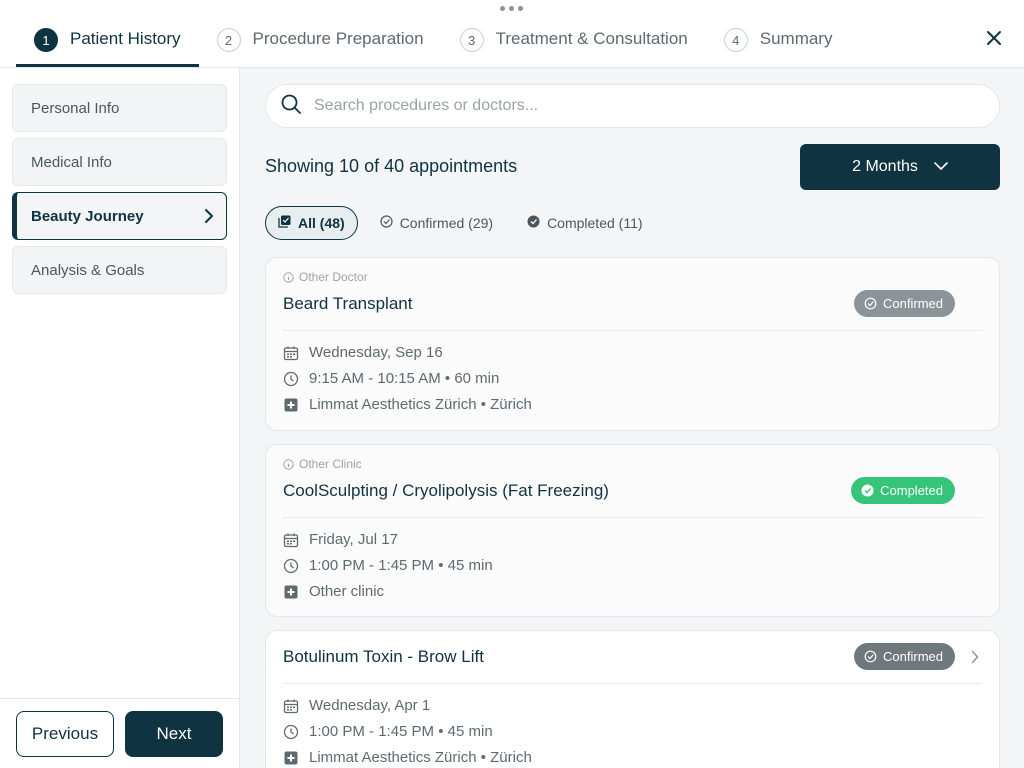 The image size is (1024, 768). Describe the element at coordinates (88, 270) in the screenshot. I see `sidebar-item-label: Analysis & Goals` at that location.